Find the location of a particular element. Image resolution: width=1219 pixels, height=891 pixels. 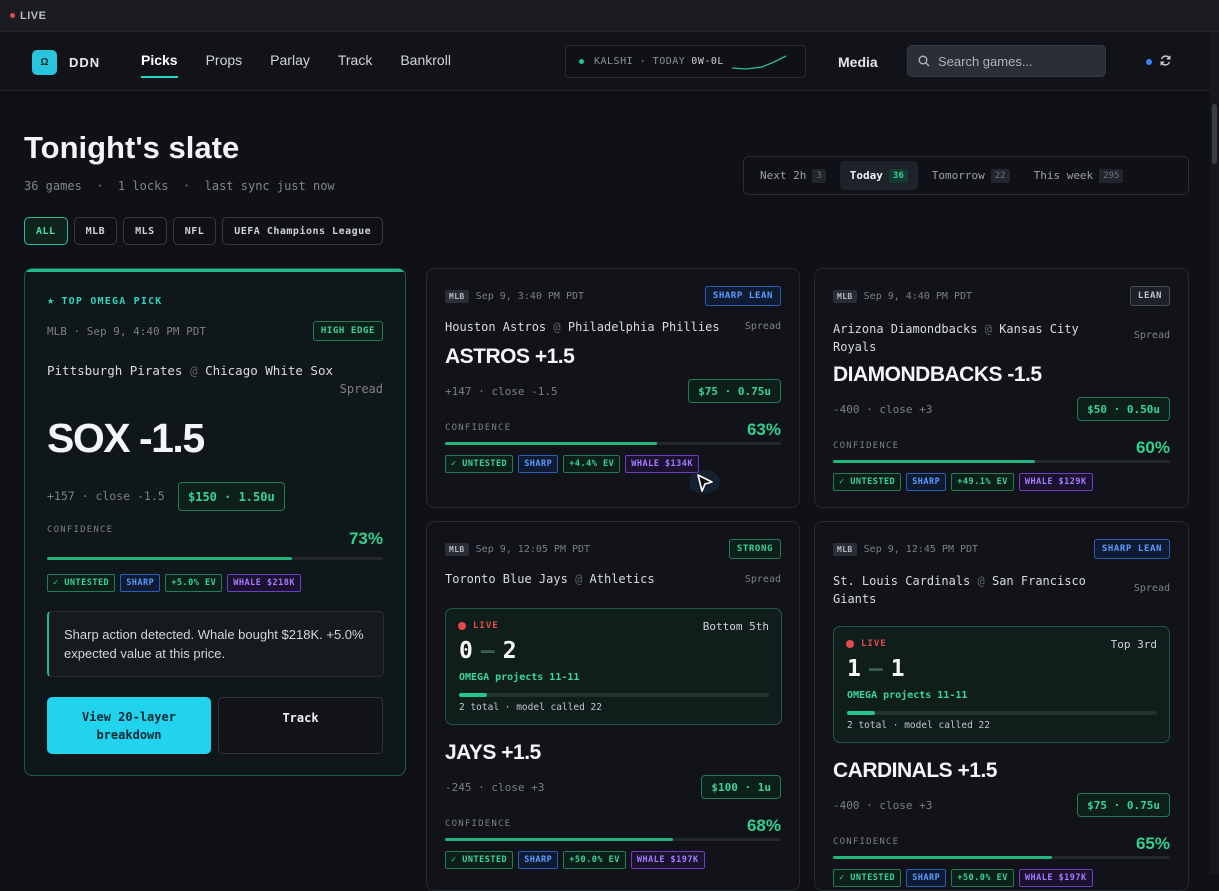

nav-link-bankroll: Bankroll is located at coordinates (425, 65).